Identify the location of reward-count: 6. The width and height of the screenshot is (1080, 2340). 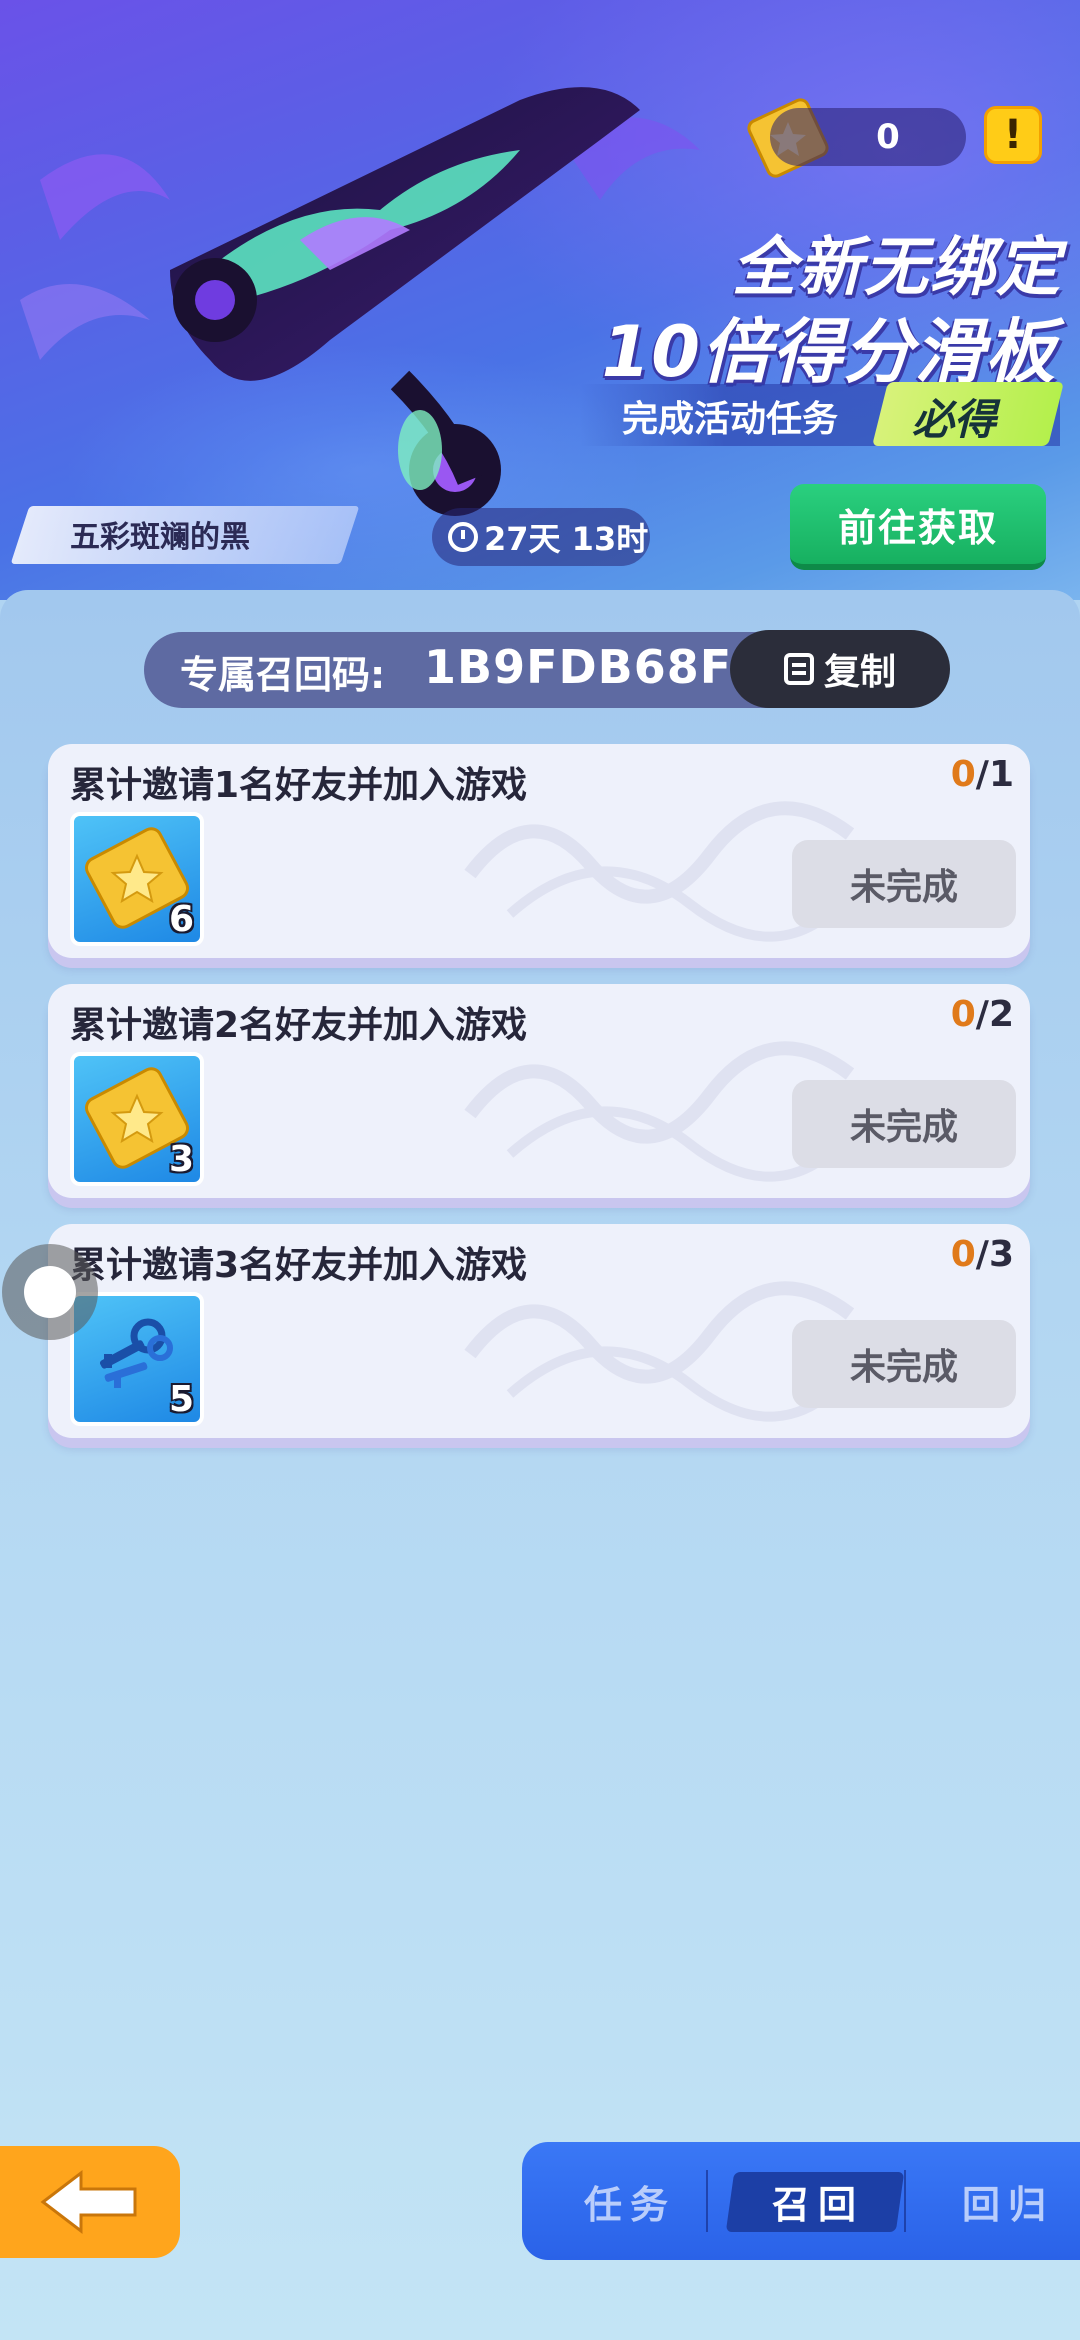
(181, 919).